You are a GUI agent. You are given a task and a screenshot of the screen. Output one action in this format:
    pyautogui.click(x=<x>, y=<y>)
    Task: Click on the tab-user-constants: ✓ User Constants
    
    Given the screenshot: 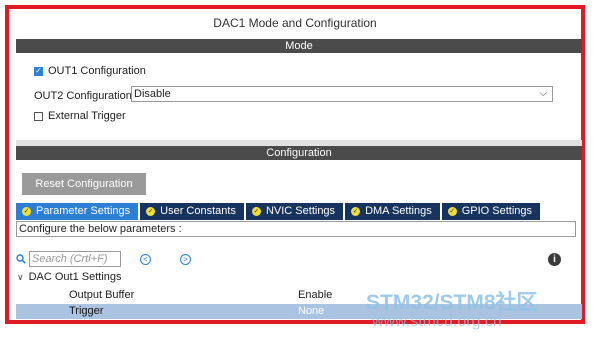 What is the action you would take?
    pyautogui.click(x=192, y=211)
    